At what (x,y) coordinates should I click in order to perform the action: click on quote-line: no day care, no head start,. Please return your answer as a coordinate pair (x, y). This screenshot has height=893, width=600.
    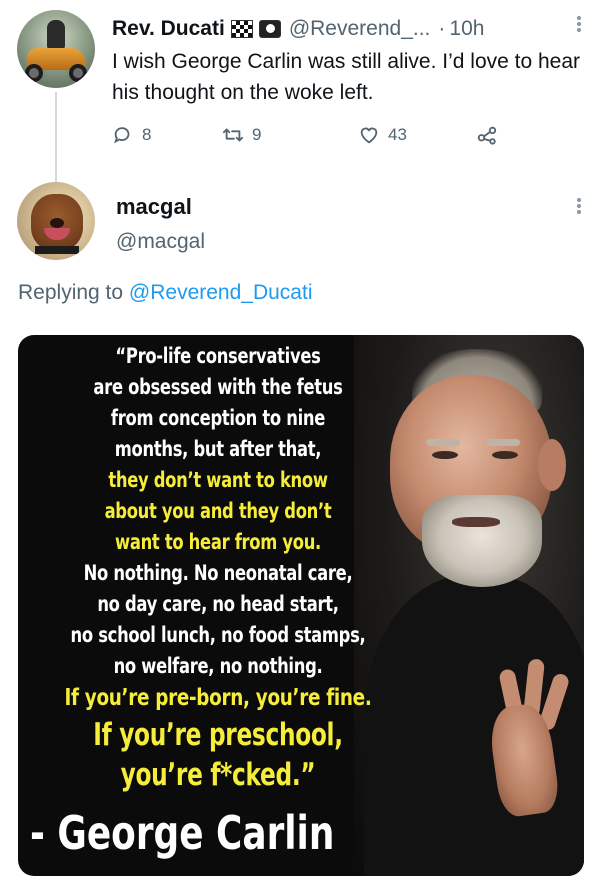
    Looking at the image, I should click on (218, 604).